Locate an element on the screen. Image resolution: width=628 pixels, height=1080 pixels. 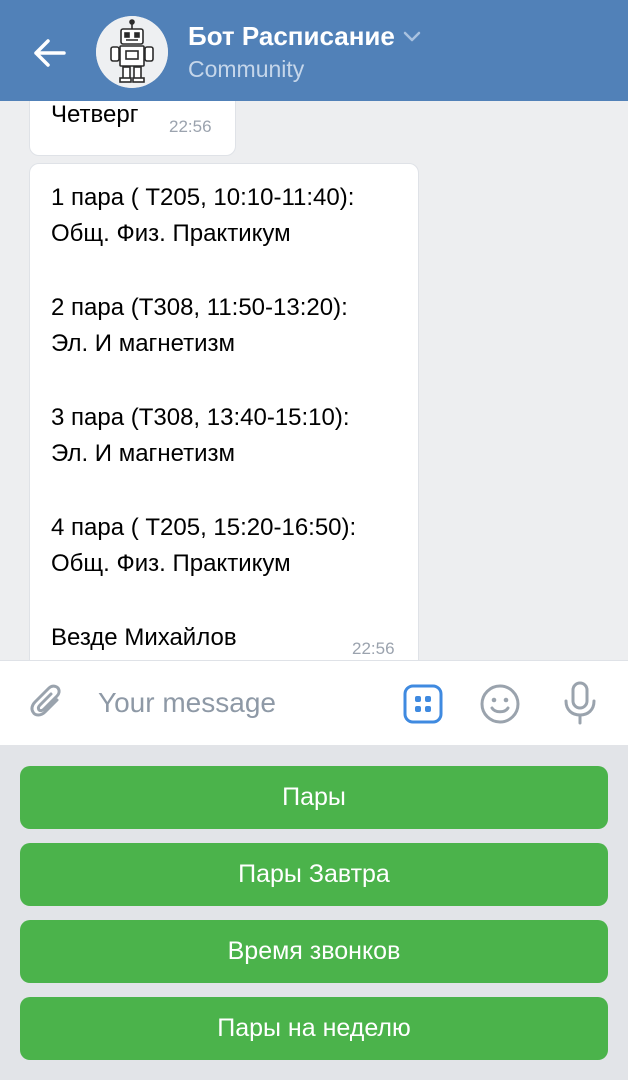
message-input is located at coordinates (238, 703).